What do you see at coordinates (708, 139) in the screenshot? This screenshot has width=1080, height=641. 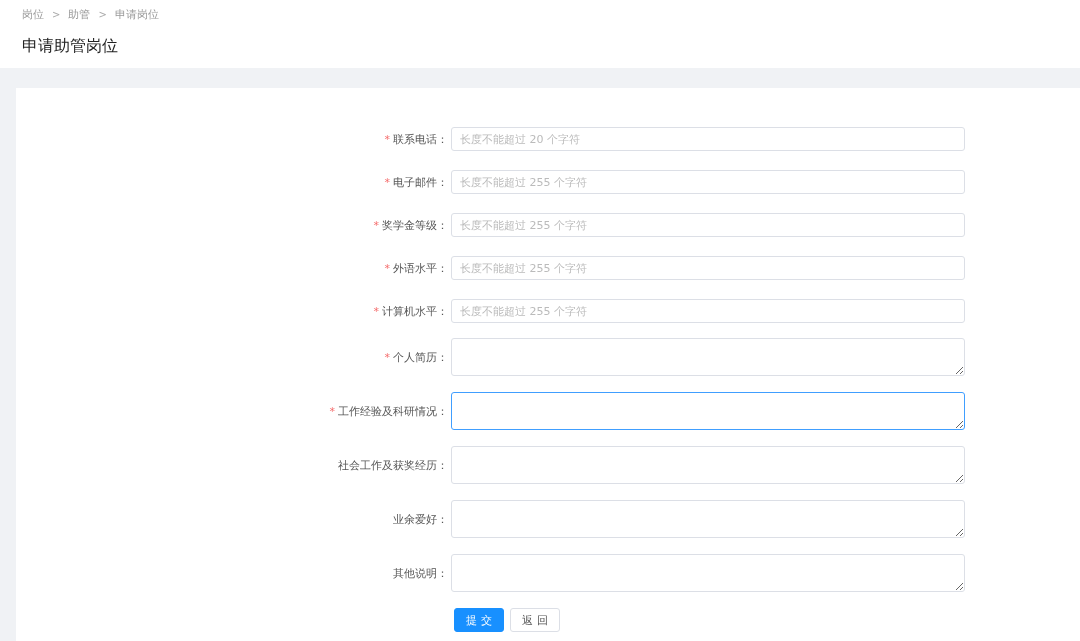 I see `input-field: 长度不能超过 20 个字符` at bounding box center [708, 139].